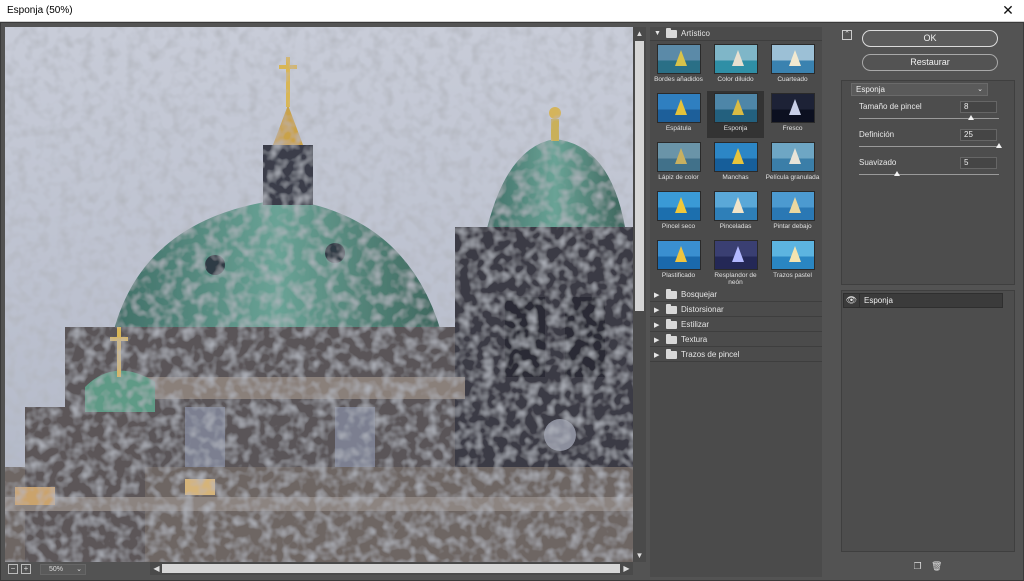 The image size is (1024, 581). Describe the element at coordinates (678, 128) in the screenshot. I see `filter-thumbnail-label: Espátula` at that location.